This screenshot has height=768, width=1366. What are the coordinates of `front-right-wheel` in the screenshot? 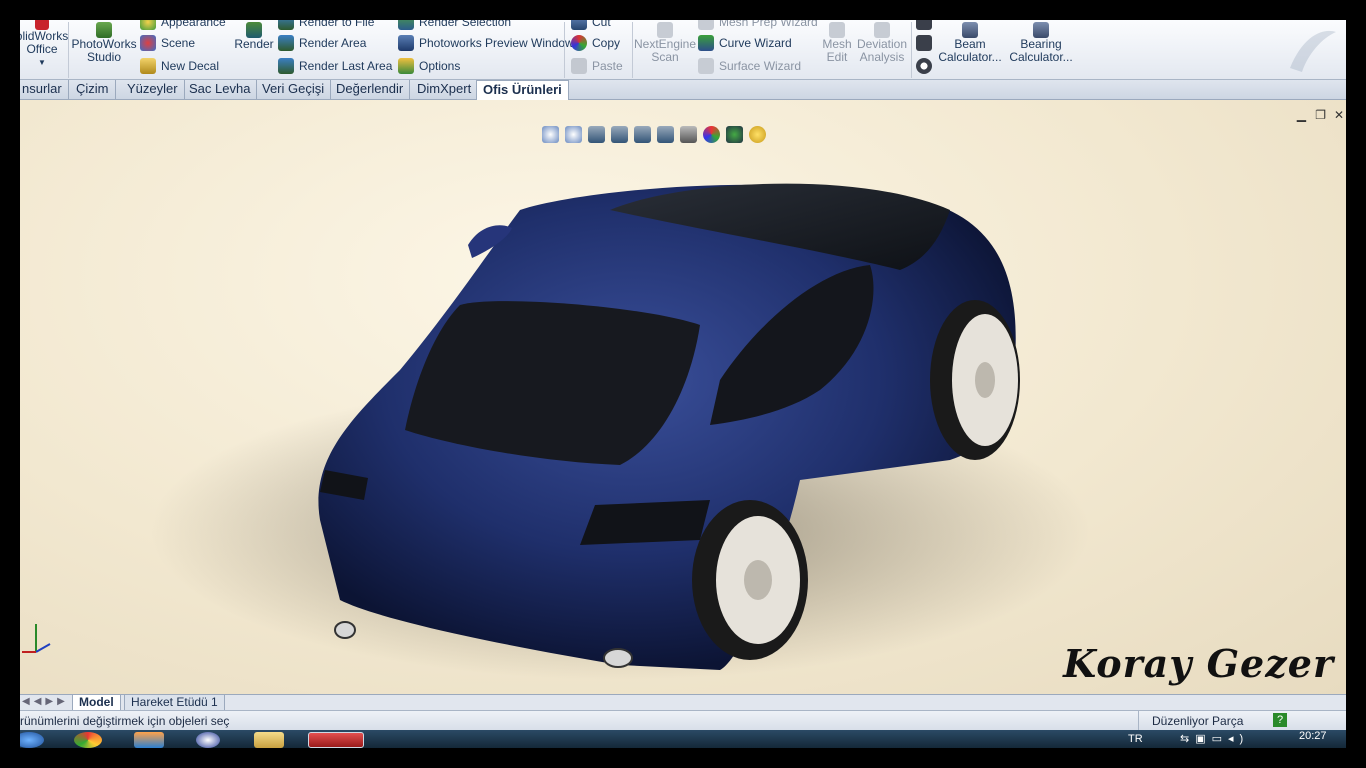 It's located at (975, 380).